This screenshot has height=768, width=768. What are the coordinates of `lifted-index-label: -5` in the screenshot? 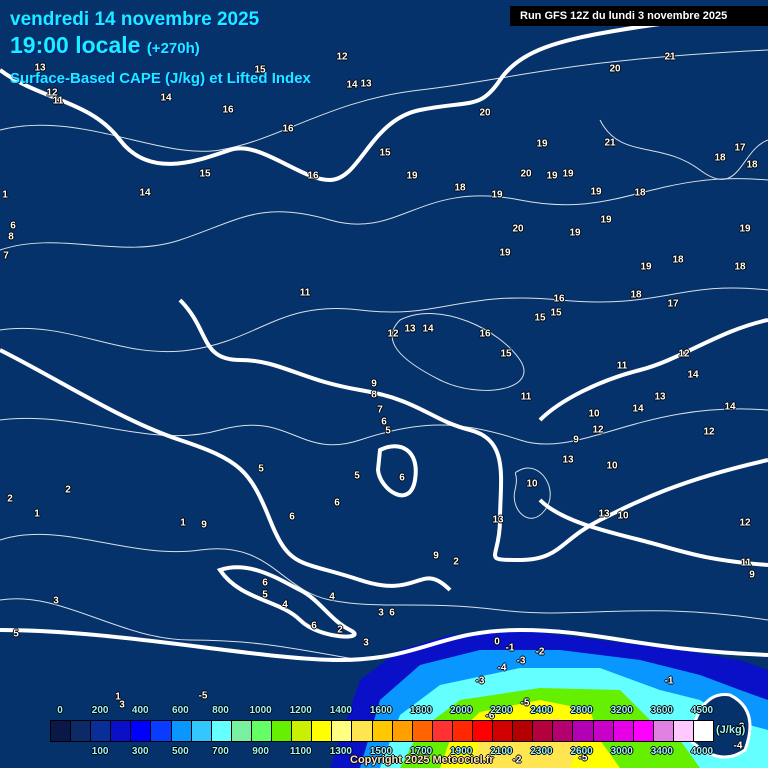 It's located at (525, 703).